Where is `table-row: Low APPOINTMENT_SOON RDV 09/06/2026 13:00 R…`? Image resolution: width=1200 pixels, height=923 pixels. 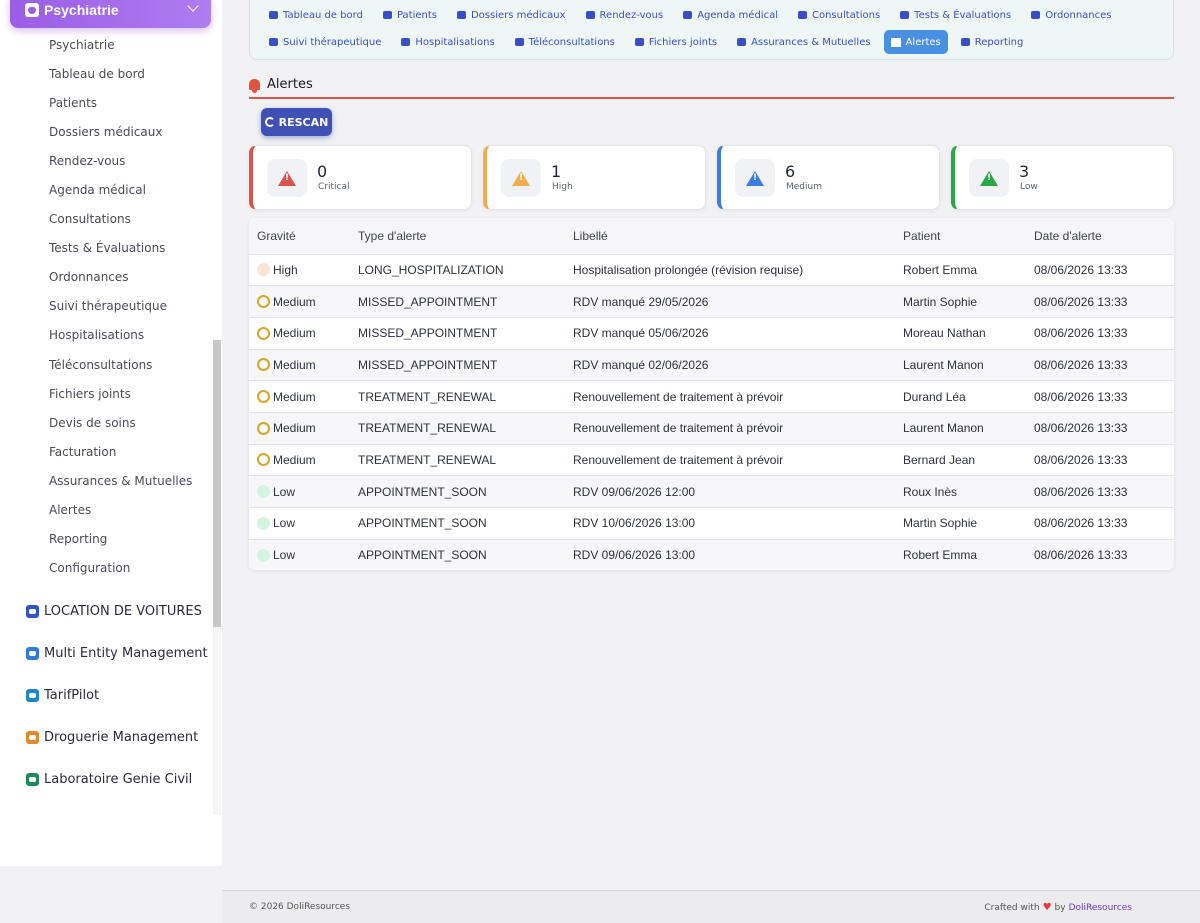
table-row: Low APPOINTMENT_SOON RDV 09/06/2026 13:00 R… is located at coordinates (711, 554).